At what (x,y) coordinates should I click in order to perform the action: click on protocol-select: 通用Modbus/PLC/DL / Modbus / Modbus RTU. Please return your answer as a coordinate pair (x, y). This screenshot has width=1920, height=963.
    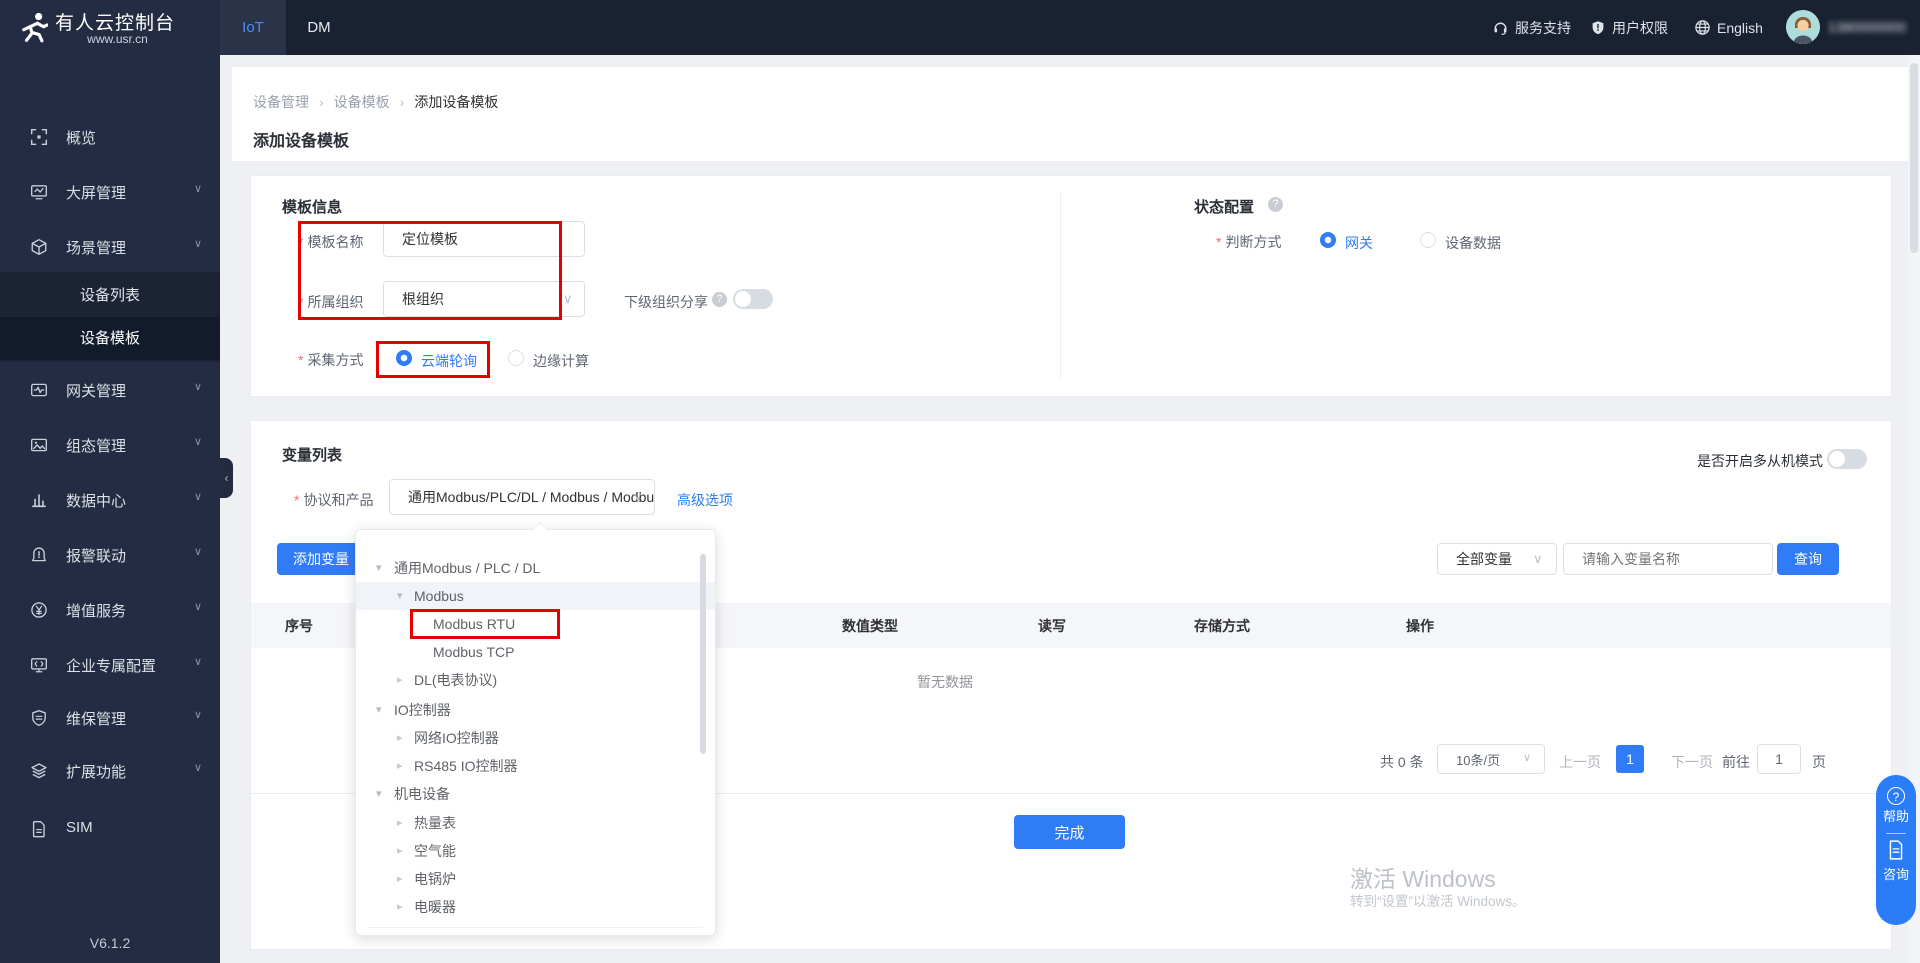
    Looking at the image, I should click on (522, 497).